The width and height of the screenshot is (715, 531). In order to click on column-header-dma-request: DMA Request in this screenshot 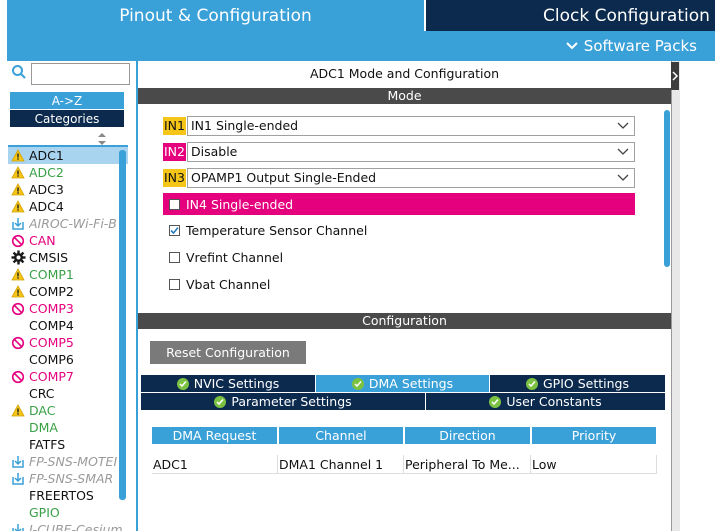, I will do `click(214, 435)`.